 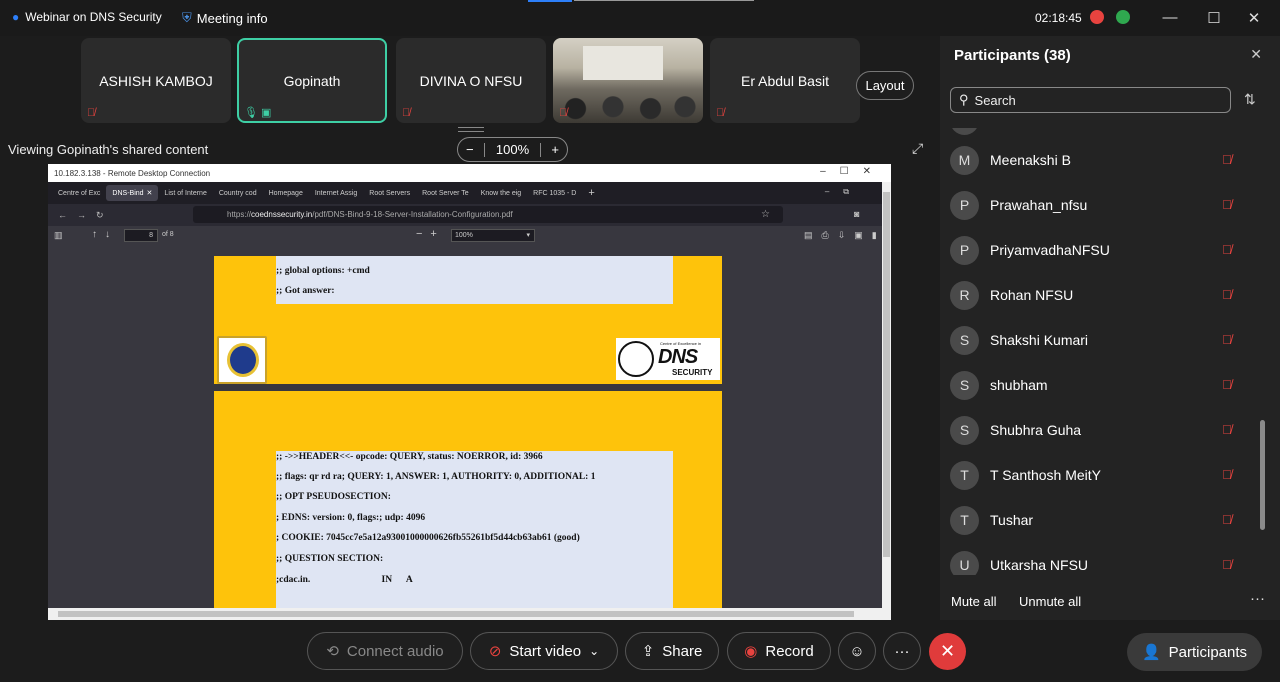 What do you see at coordinates (185, 193) in the screenshot?
I see `browser-tab: List of Interne` at bounding box center [185, 193].